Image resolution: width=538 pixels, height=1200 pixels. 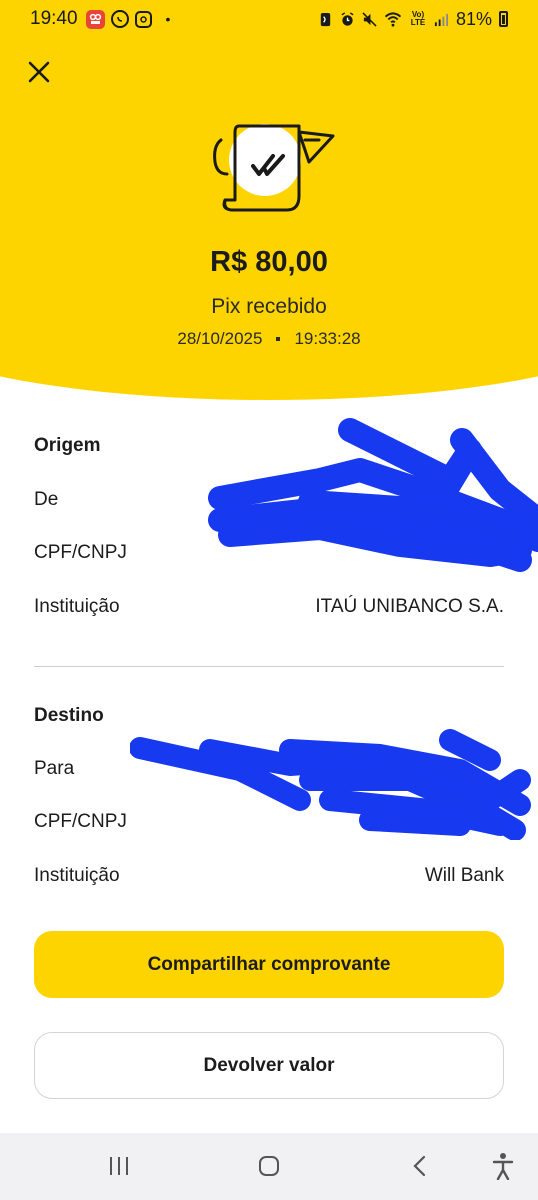 I want to click on destination-institution-label: Instituição, so click(x=77, y=875).